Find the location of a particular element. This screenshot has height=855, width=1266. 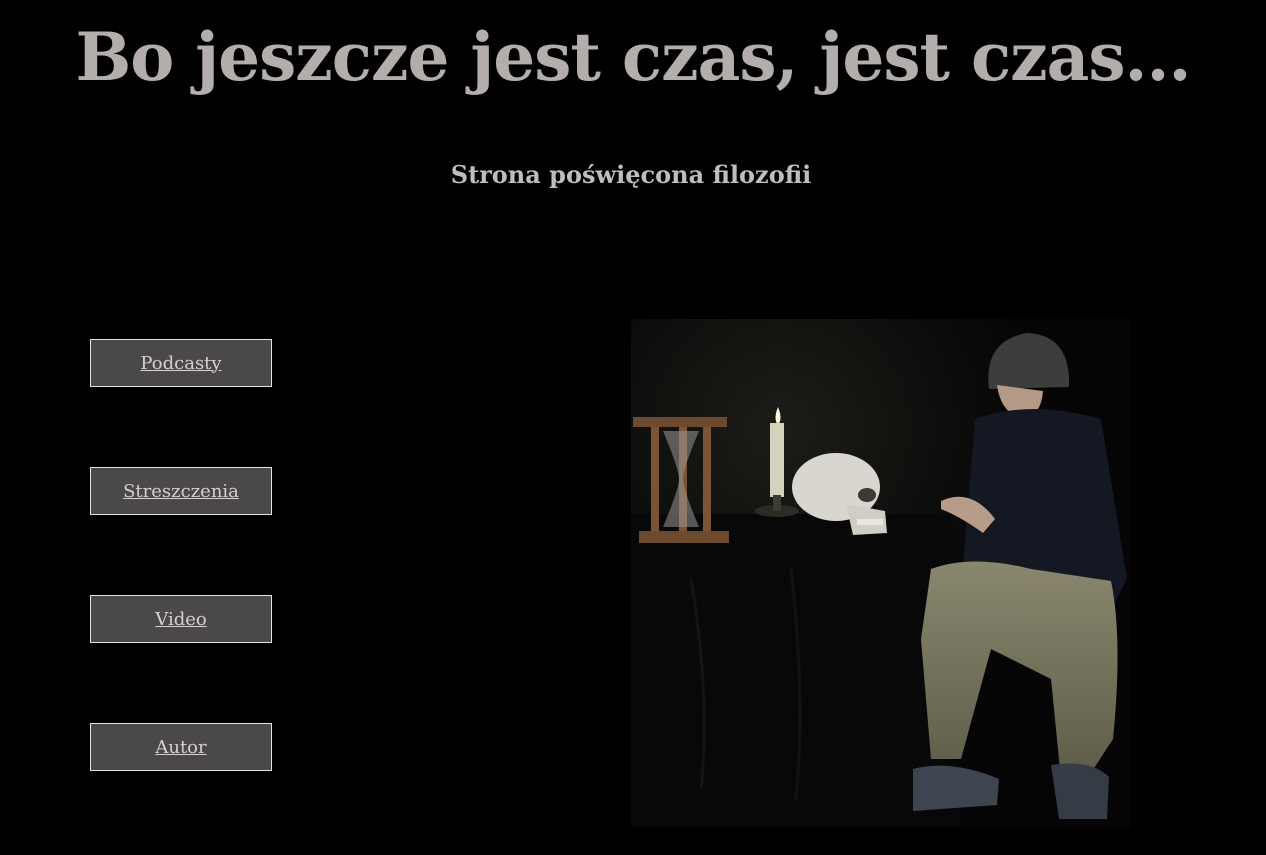

nav-button-autor: Autor is located at coordinates (181, 747).